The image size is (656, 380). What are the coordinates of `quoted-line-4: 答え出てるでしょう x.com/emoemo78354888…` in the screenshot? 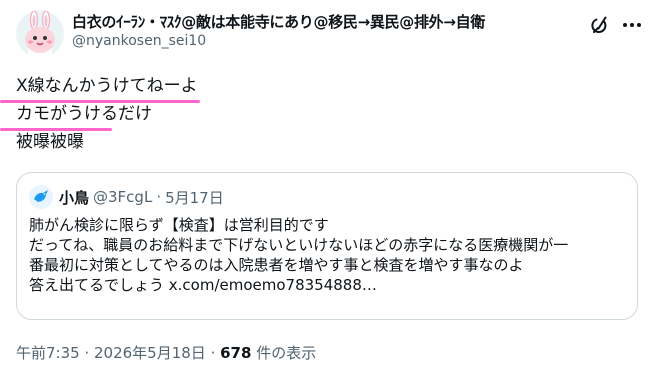 It's located at (203, 285).